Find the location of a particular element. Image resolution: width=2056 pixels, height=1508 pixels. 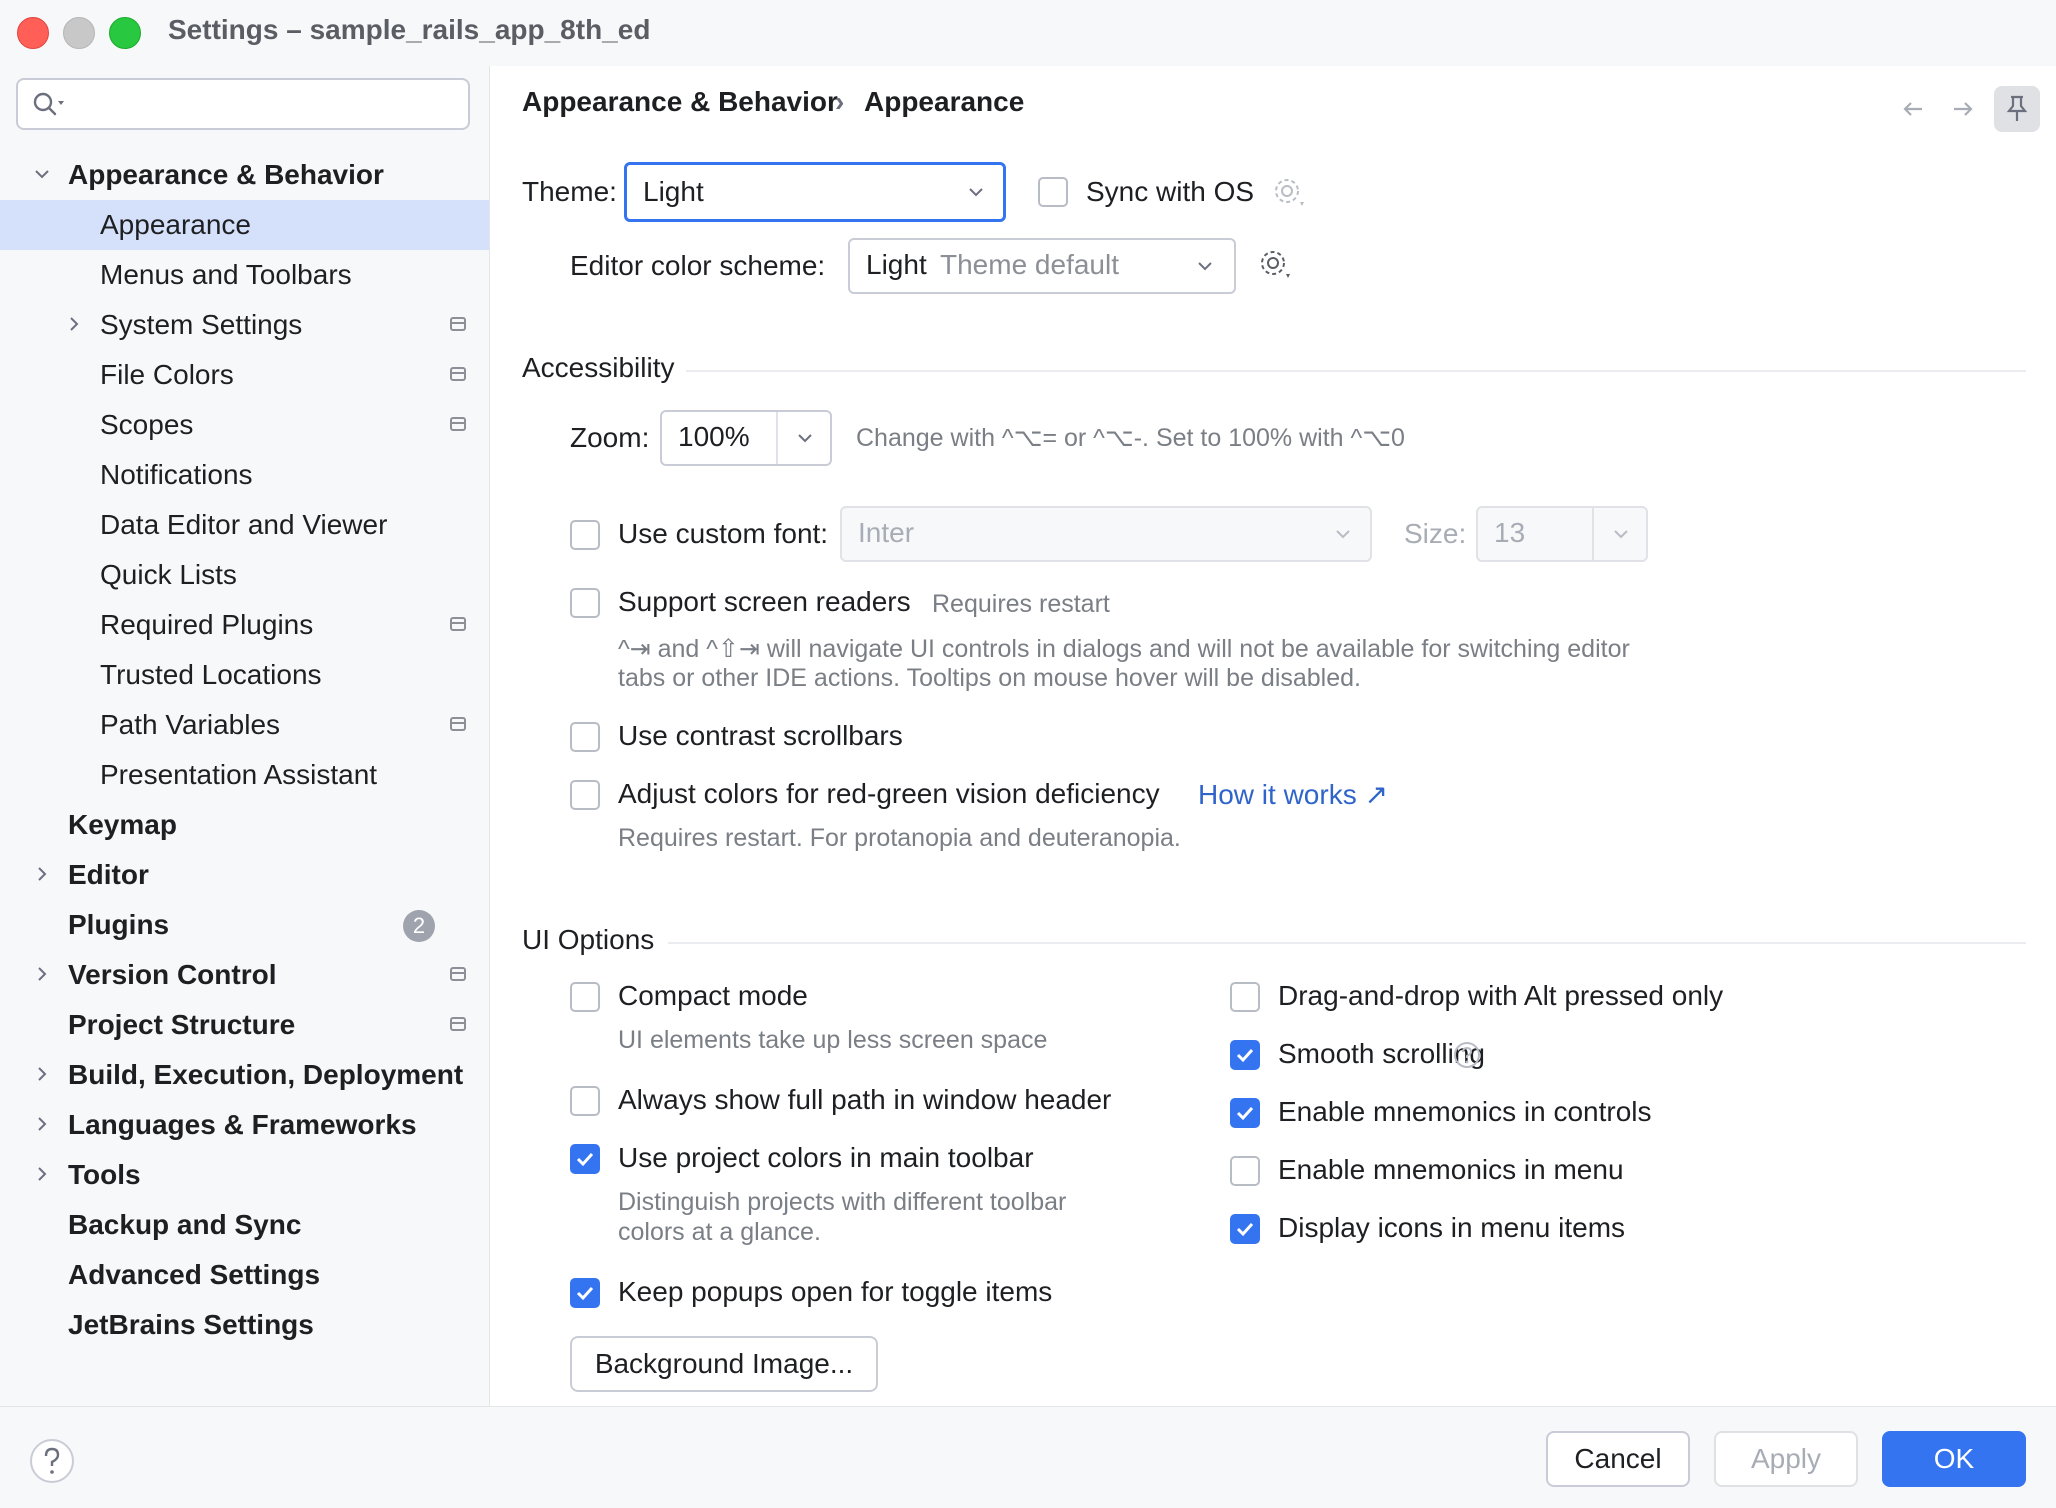

editor-scheme-label: Editor color scheme: is located at coordinates (698, 265).